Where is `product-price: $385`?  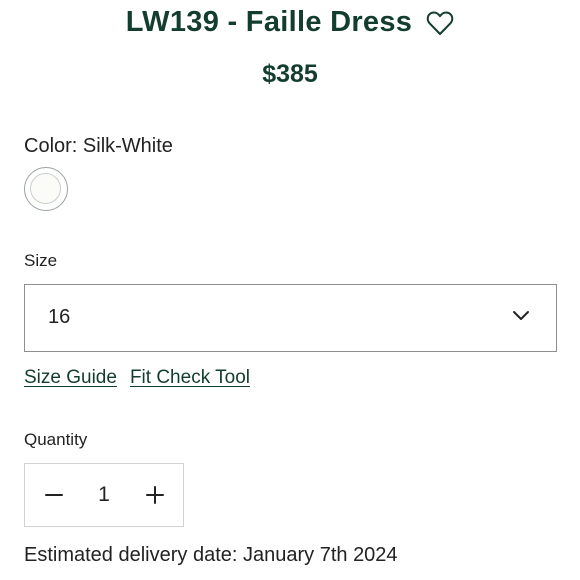 product-price: $385 is located at coordinates (290, 74).